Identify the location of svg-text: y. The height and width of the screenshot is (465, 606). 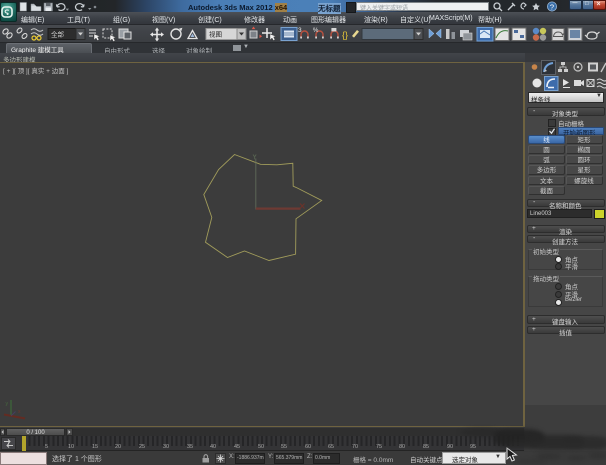
(7, 404).